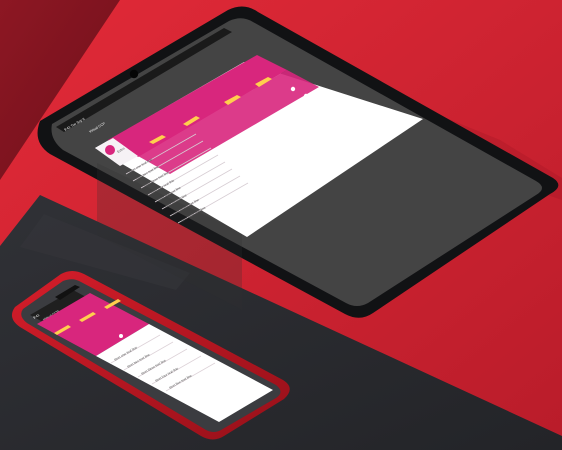  I want to click on tablet-logo-icon, so click(110, 150).